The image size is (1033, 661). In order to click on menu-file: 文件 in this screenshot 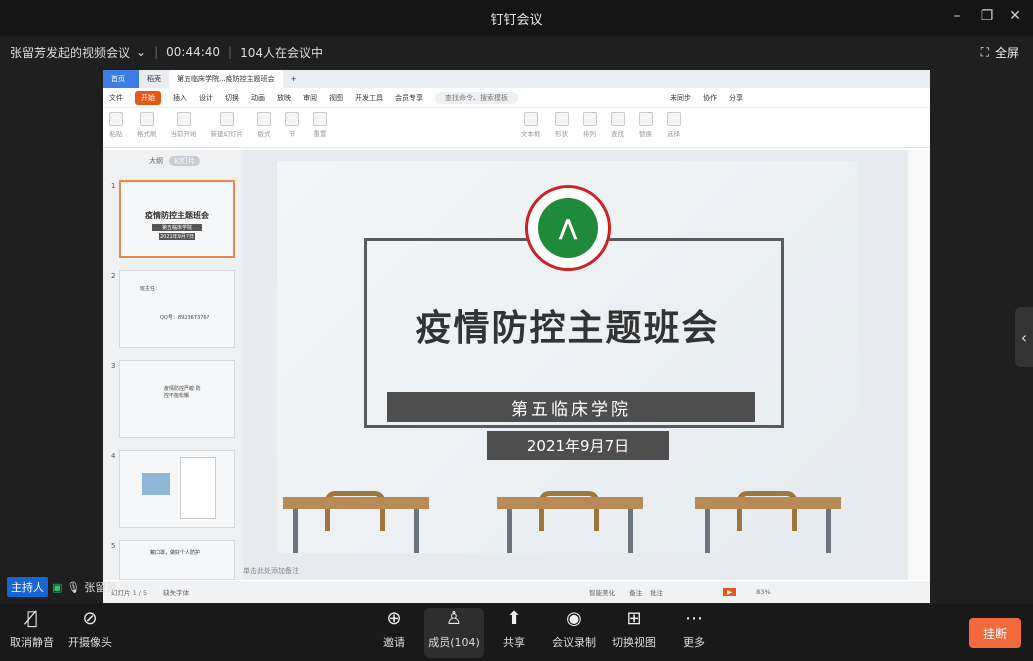, I will do `click(116, 98)`.